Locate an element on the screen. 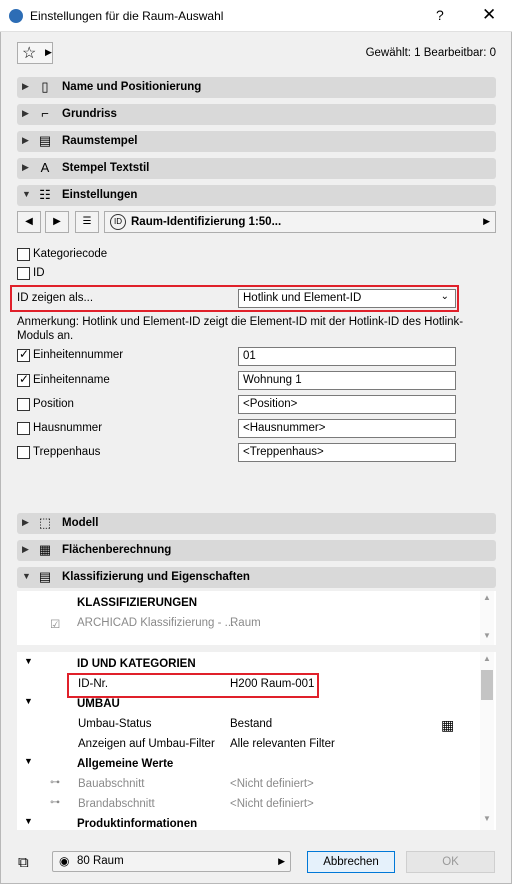 This screenshot has height=884, width=512. hausnummer-field: <Hausnummer> is located at coordinates (347, 428).